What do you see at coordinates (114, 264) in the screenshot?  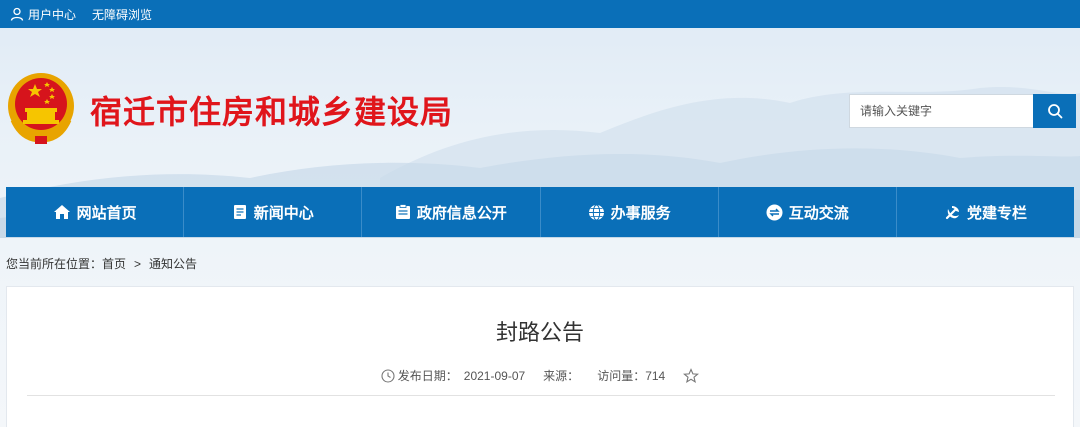 I see `breadcrumb-home-link: 首页` at bounding box center [114, 264].